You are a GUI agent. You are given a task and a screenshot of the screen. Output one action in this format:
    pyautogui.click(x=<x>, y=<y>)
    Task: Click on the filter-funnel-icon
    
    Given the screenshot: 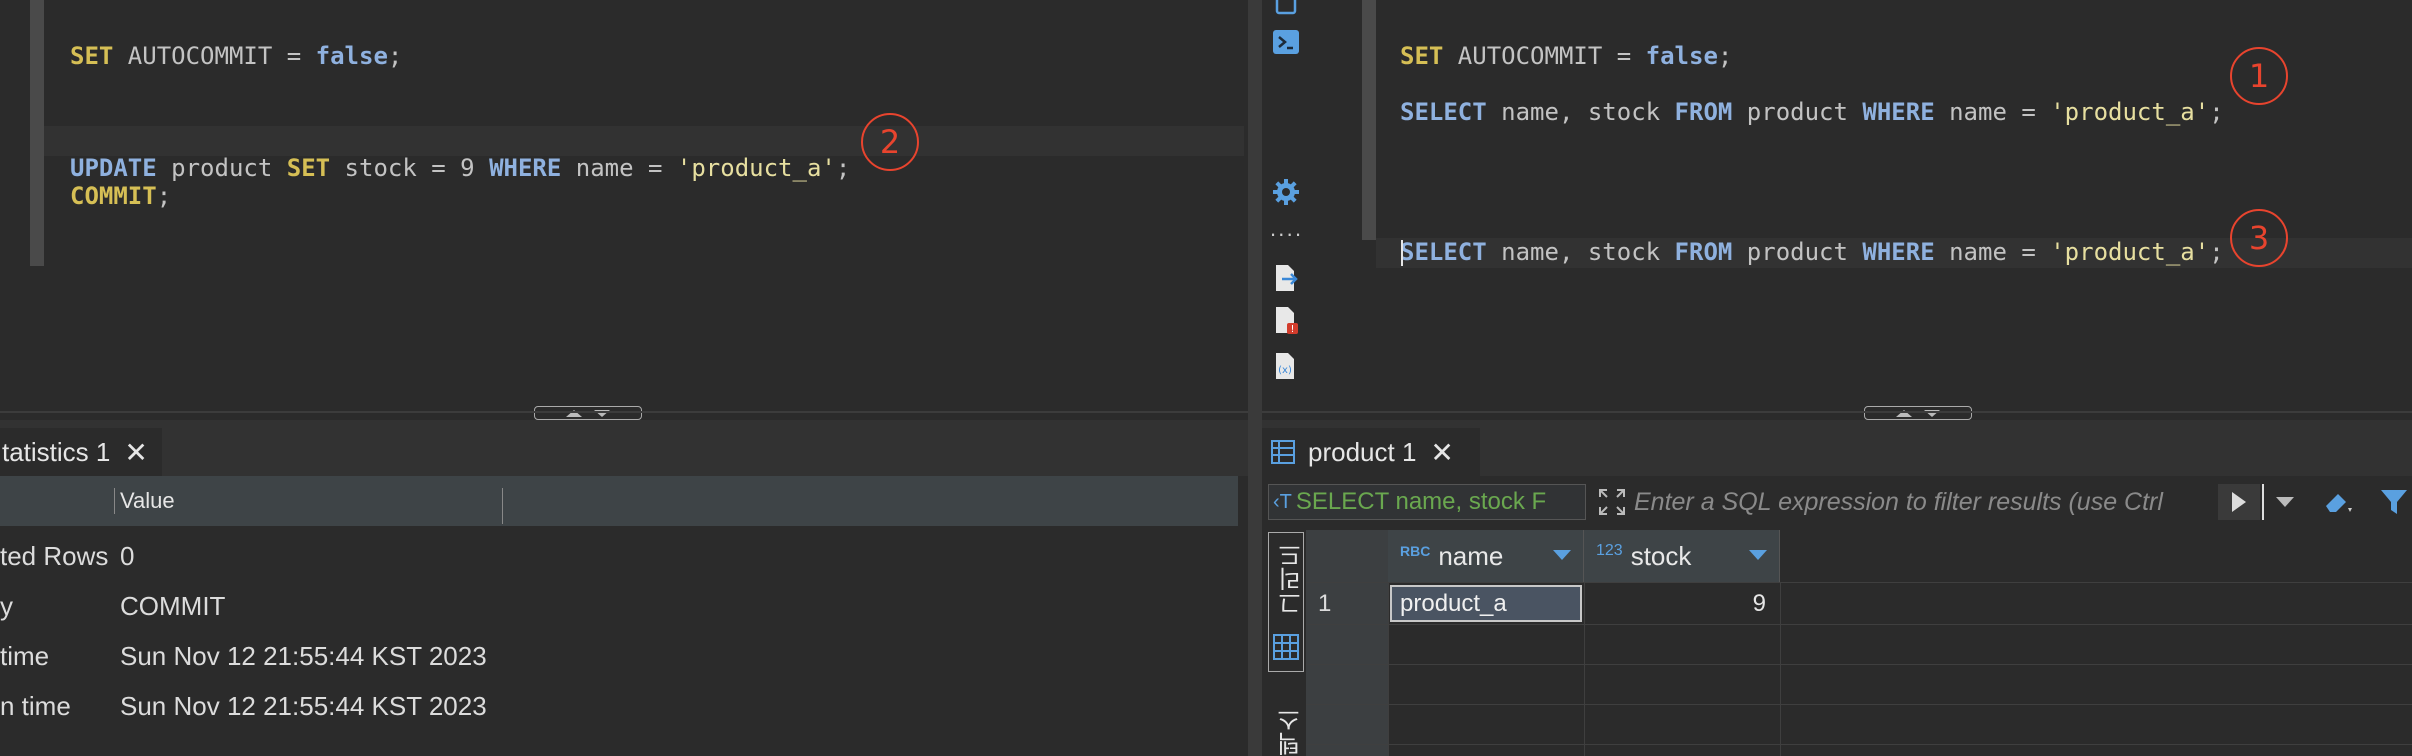 What is the action you would take?
    pyautogui.click(x=2394, y=502)
    